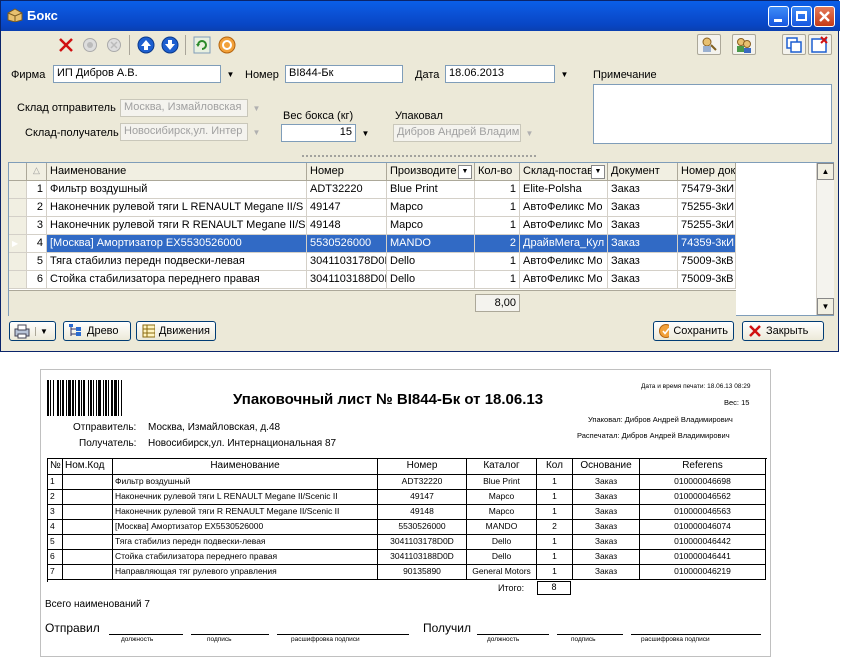  I want to click on close-form-button, so click(820, 44).